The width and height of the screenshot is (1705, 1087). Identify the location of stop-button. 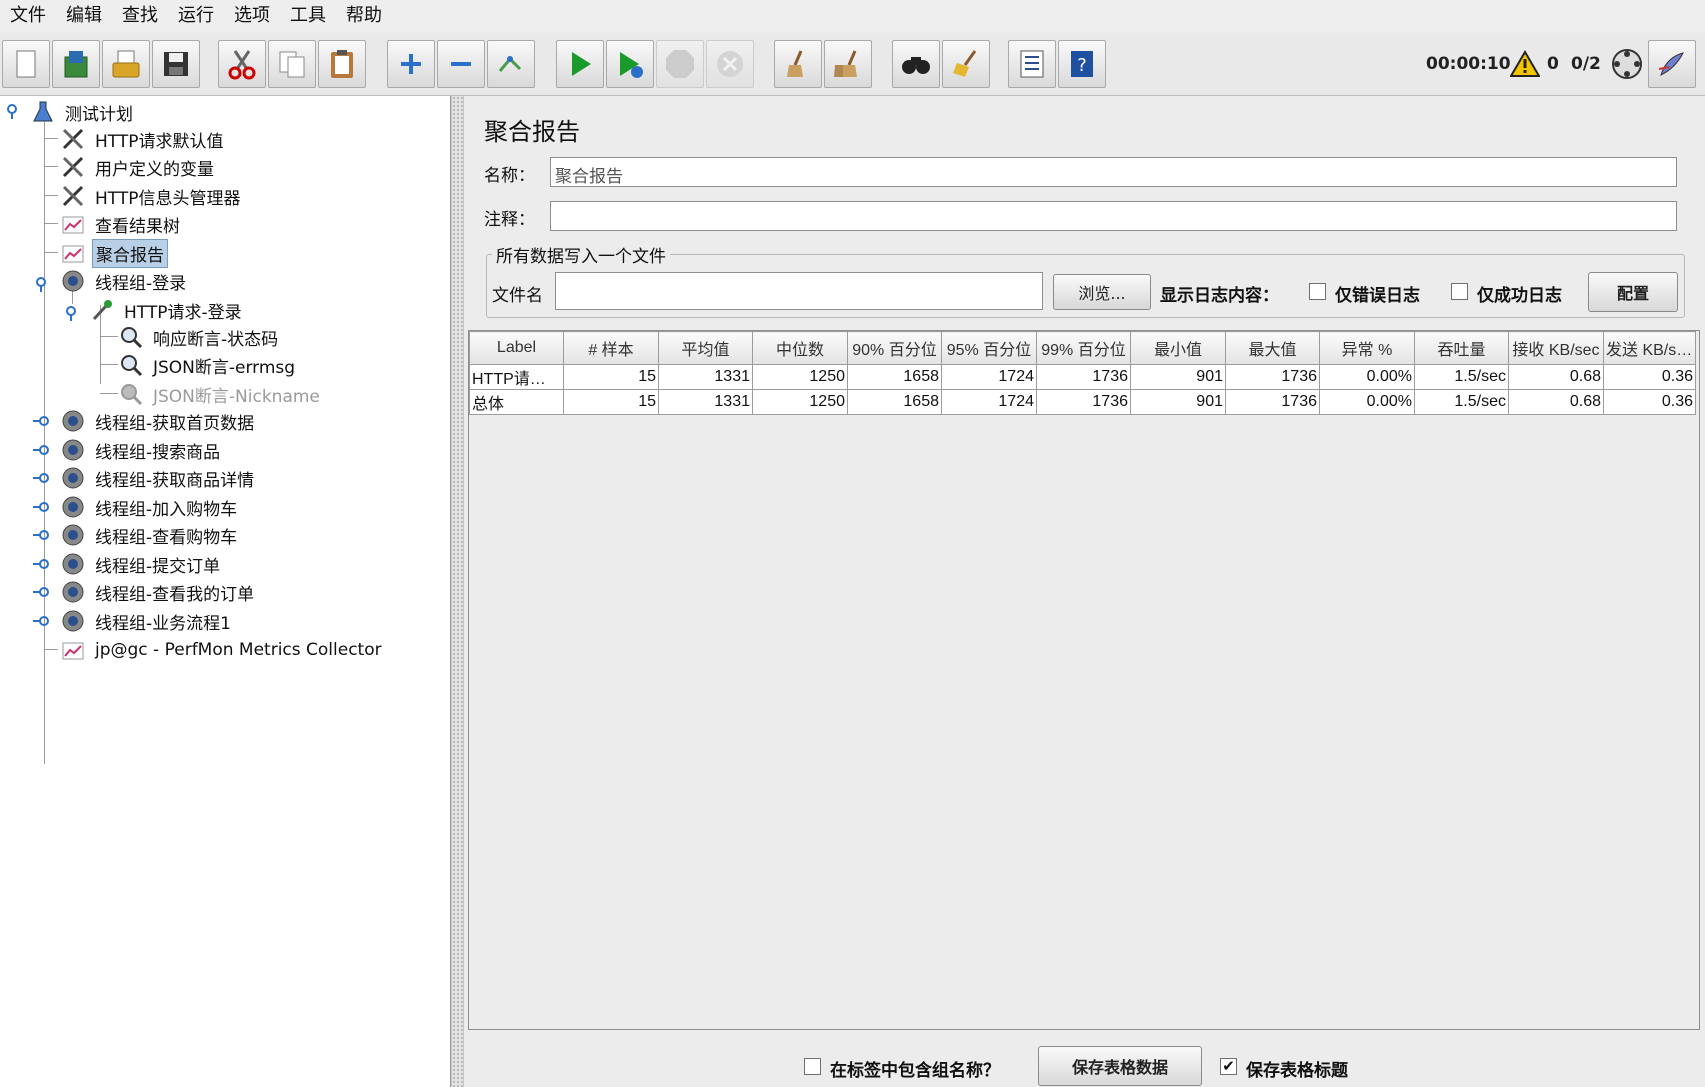
(680, 64).